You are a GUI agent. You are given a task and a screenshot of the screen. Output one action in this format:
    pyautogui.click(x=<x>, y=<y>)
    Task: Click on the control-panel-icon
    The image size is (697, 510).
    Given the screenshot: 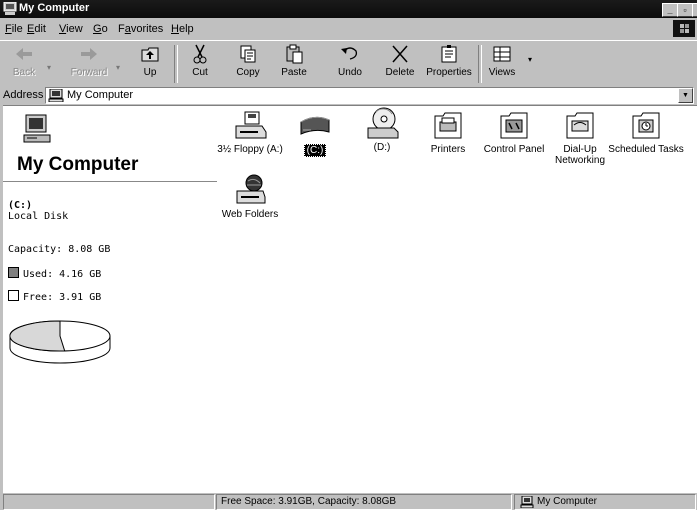 What is the action you would take?
    pyautogui.click(x=514, y=125)
    